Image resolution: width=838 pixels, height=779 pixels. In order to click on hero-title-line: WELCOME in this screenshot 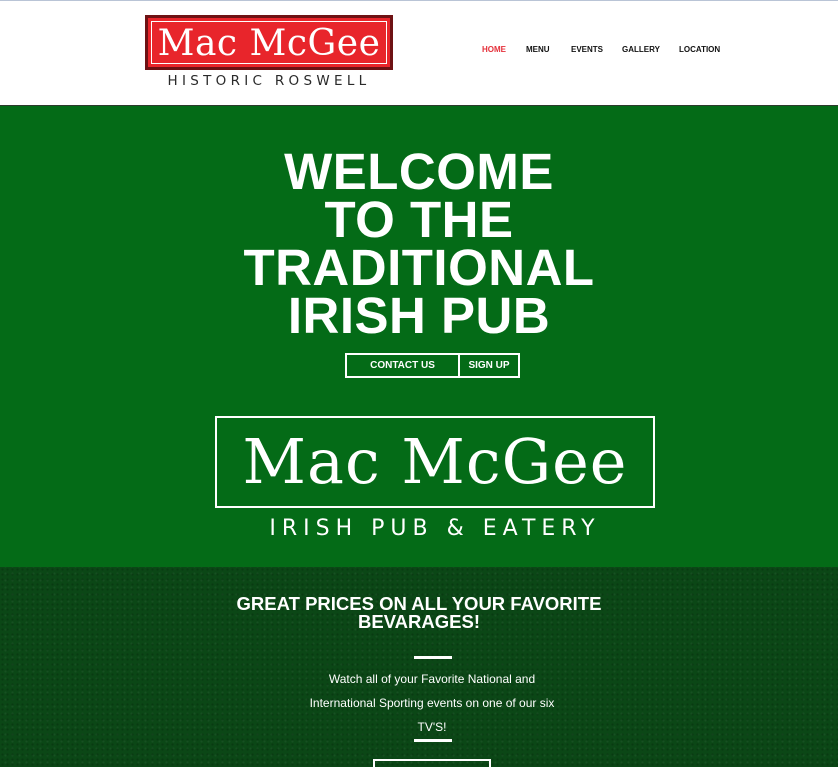, I will do `click(419, 171)`.